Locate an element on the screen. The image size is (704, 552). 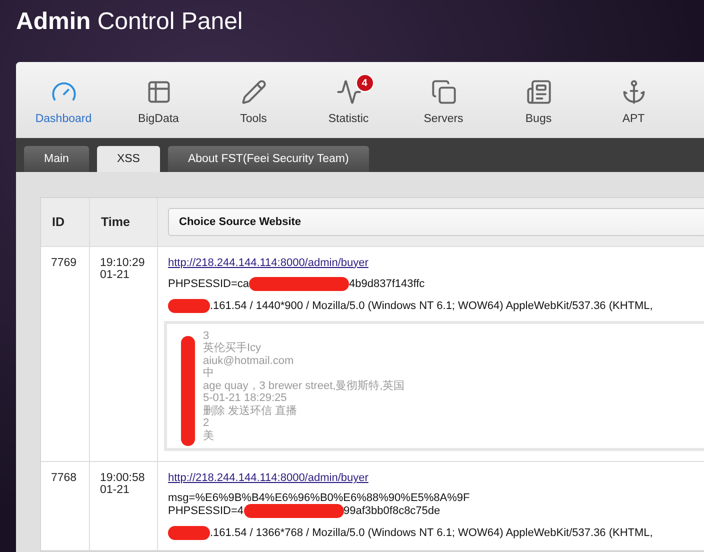
time-cell: 19:10:29 01-21 is located at coordinates (124, 354).